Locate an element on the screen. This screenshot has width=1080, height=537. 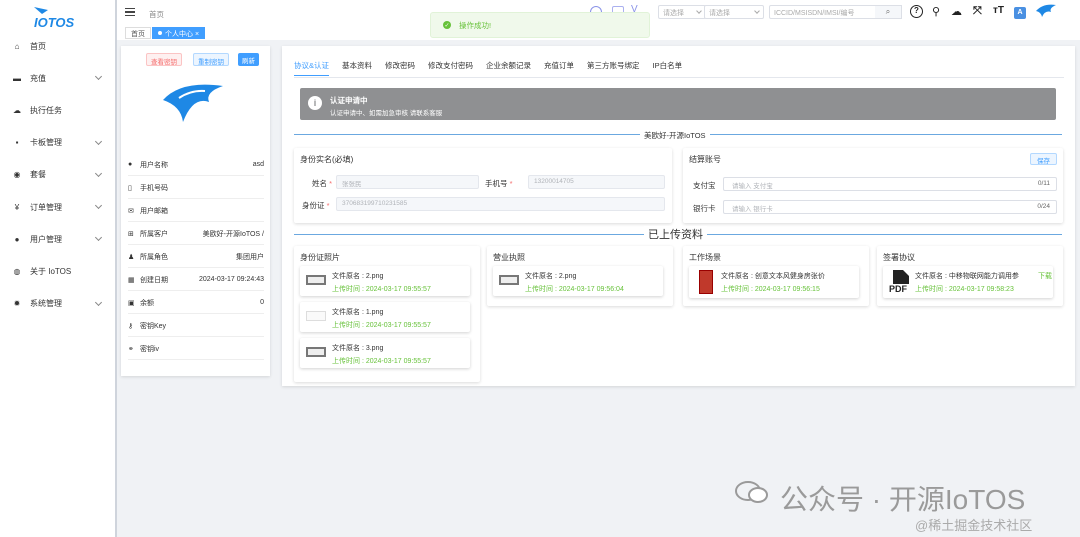
sidebar-item-cards: ▪ 卡板管理 is located at coordinates (57, 143).